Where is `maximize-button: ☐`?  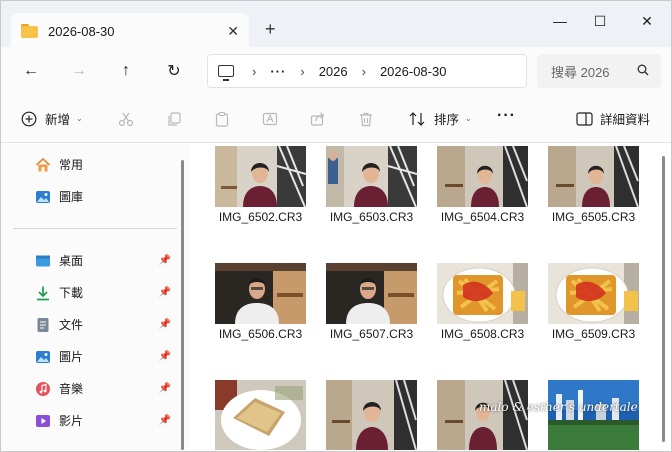 maximize-button: ☐ is located at coordinates (600, 21).